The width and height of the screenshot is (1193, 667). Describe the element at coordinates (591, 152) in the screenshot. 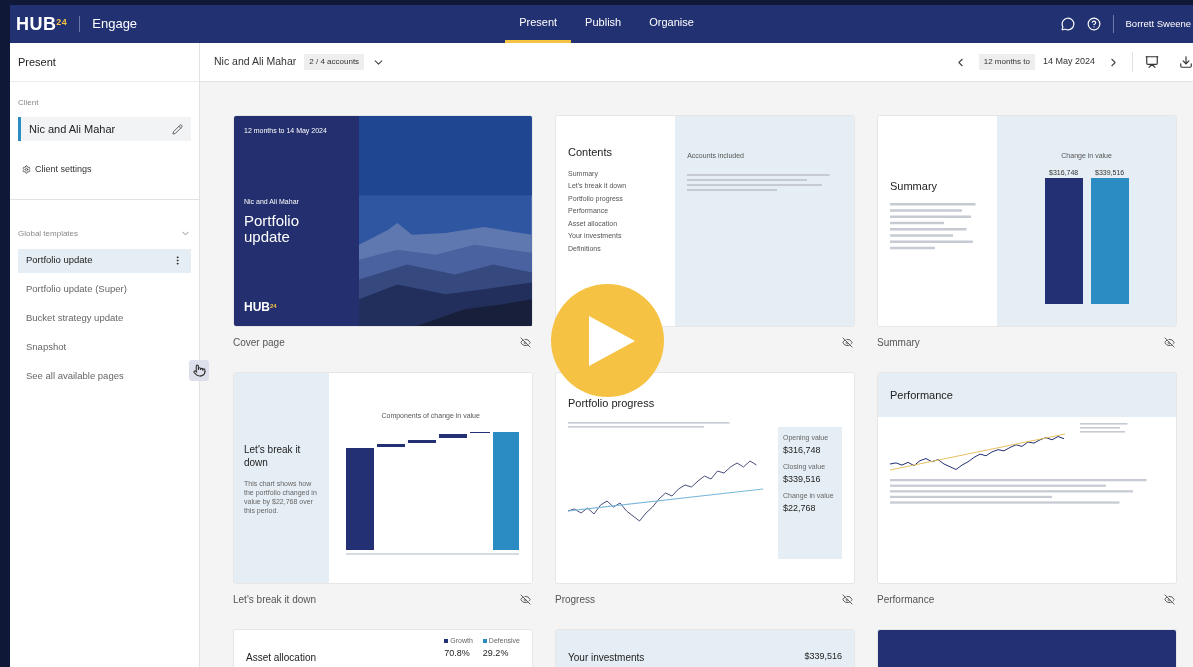

I see `slide-title: Contents` at that location.